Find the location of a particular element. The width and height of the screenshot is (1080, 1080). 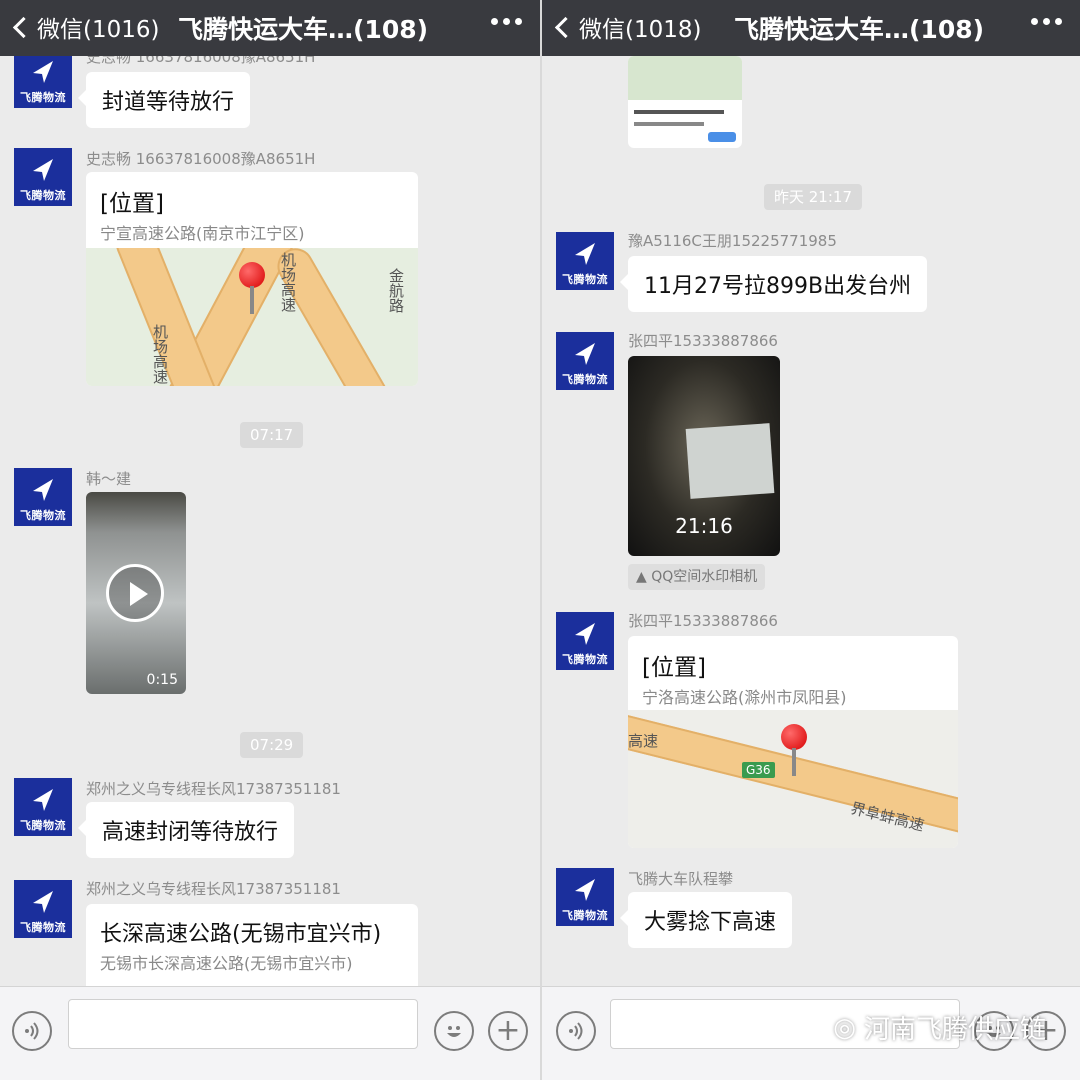

location-title: 长深高速公路(无锡市宜兴市) is located at coordinates (241, 934).